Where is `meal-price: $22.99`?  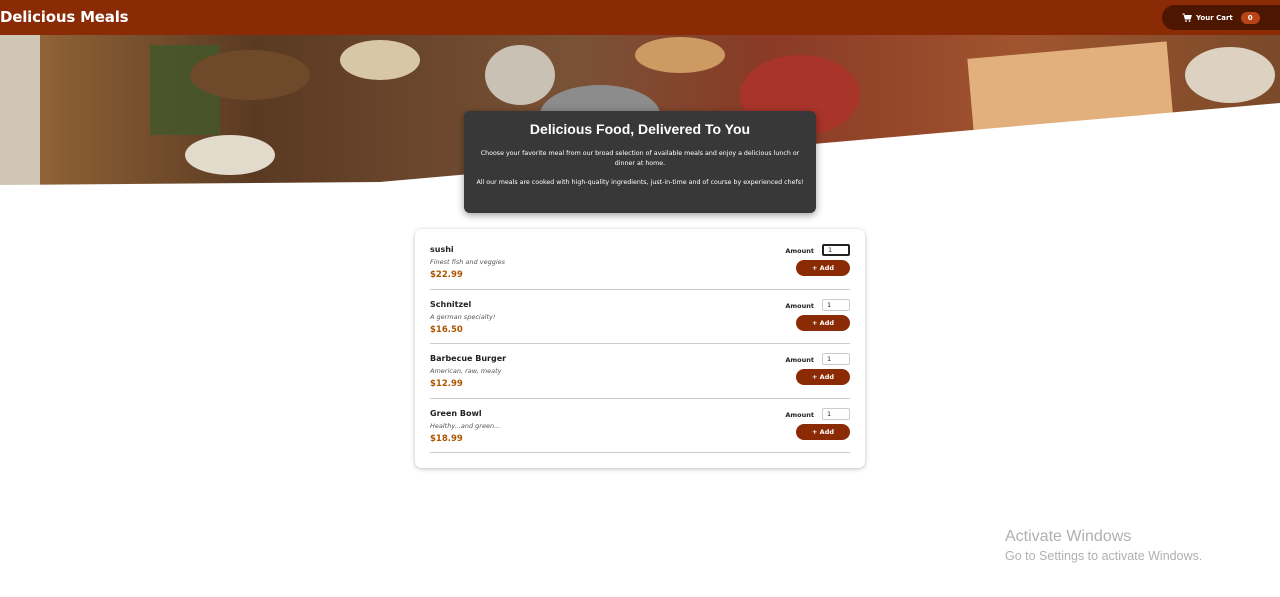 meal-price: $22.99 is located at coordinates (446, 275).